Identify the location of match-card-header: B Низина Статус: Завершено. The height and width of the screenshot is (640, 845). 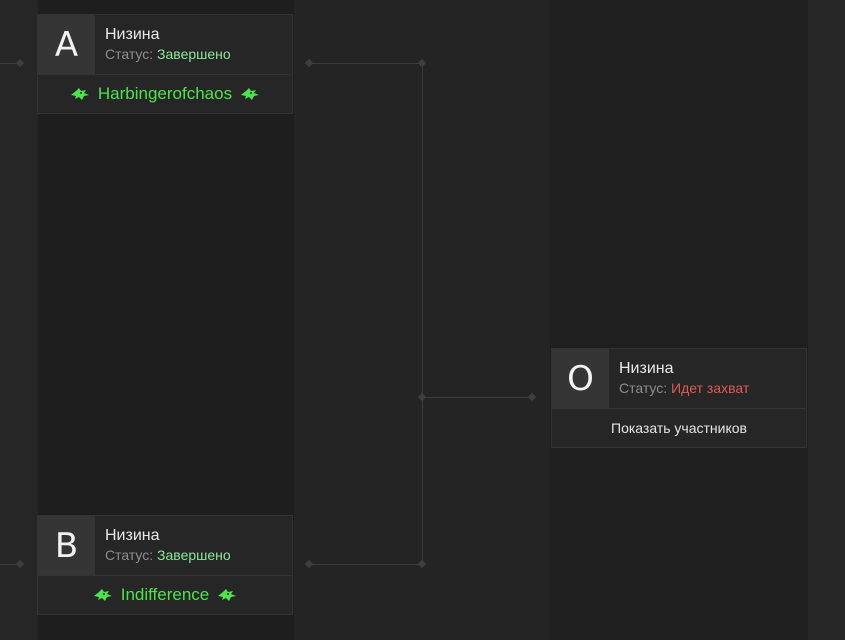
(165, 546).